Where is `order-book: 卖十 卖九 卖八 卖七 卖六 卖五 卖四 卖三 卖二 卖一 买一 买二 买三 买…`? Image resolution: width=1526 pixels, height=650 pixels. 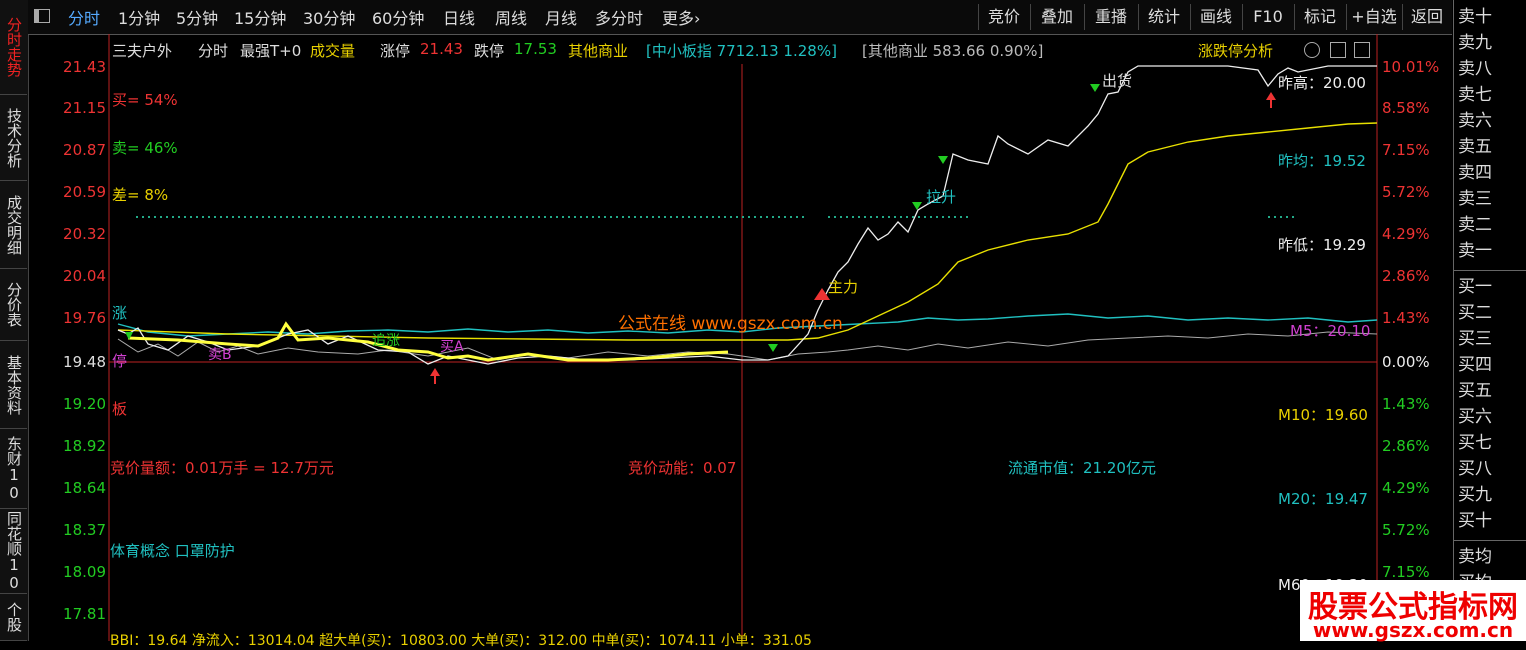 order-book: 卖十 卖九 卖八 卖七 卖六 卖五 卖四 卖三 卖二 卖一 买一 买二 买三 买… is located at coordinates (1489, 320).